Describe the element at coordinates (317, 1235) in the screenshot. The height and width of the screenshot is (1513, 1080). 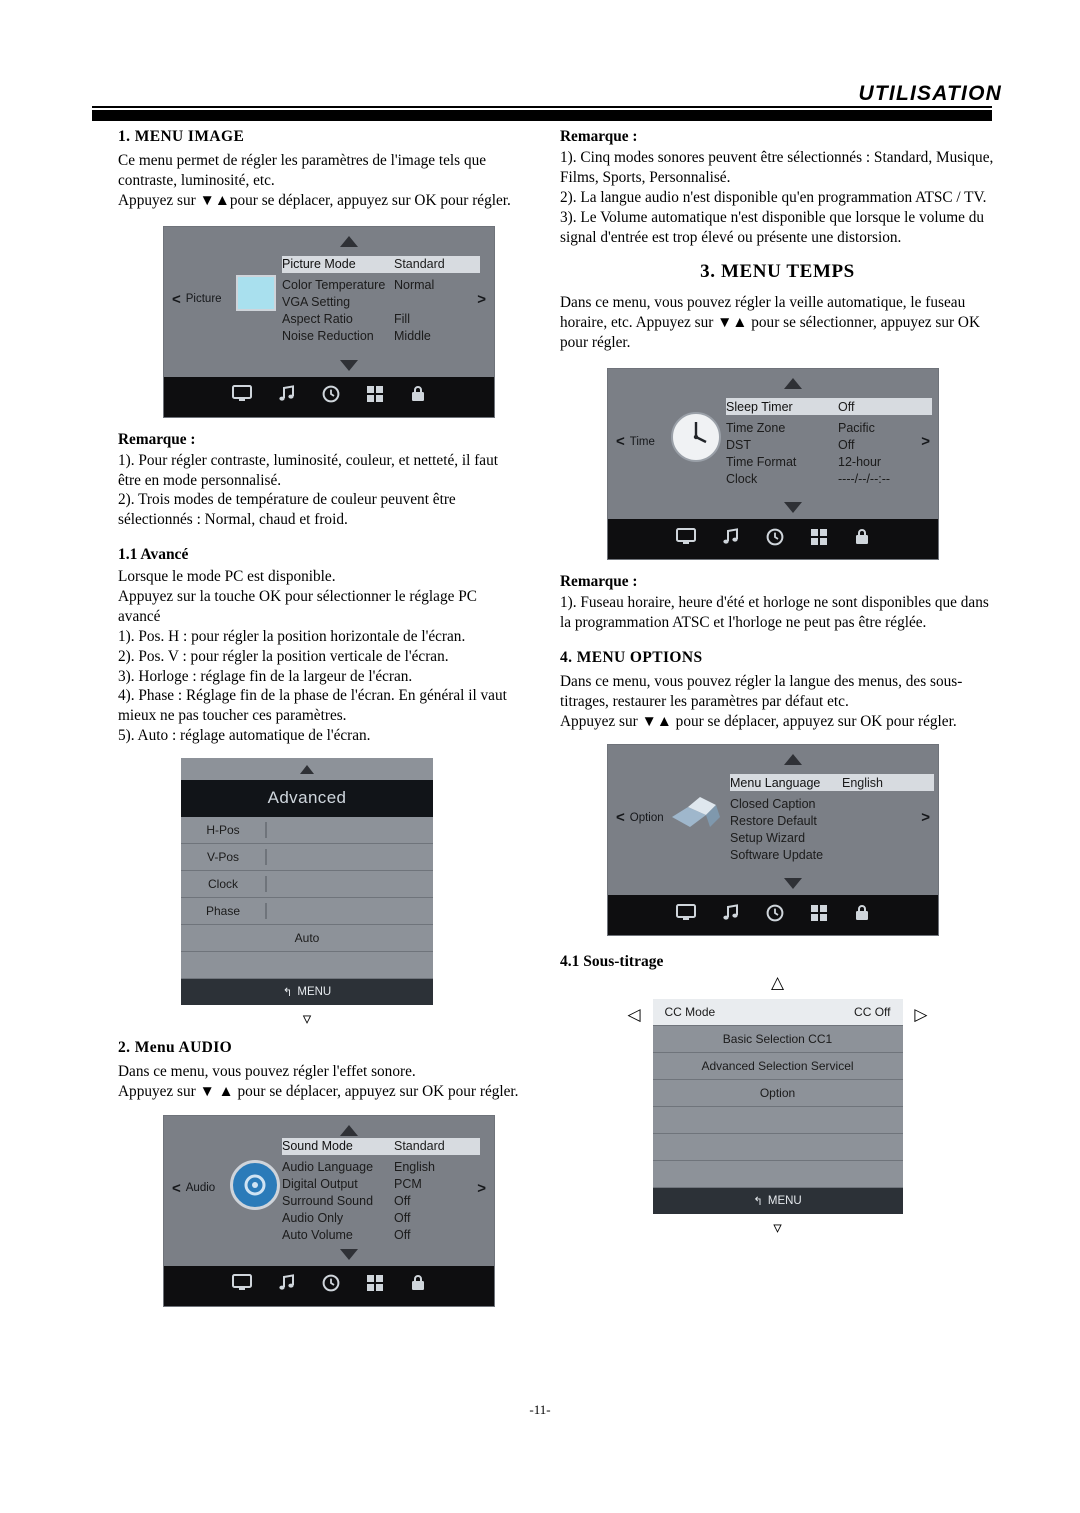
I see `osd-row-label: Auto Volume` at that location.